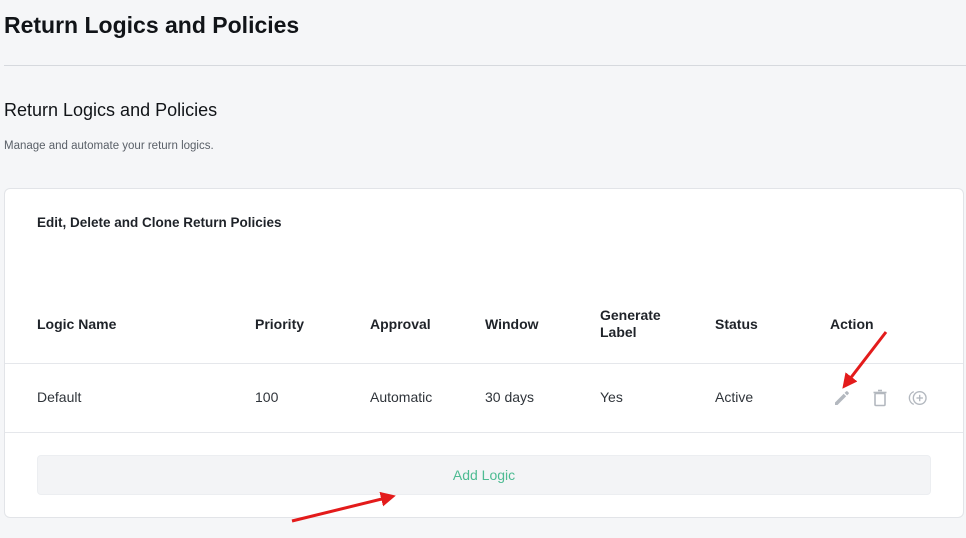 The image size is (966, 538). What do you see at coordinates (611, 397) in the screenshot?
I see `cell-generate-label: Yes` at bounding box center [611, 397].